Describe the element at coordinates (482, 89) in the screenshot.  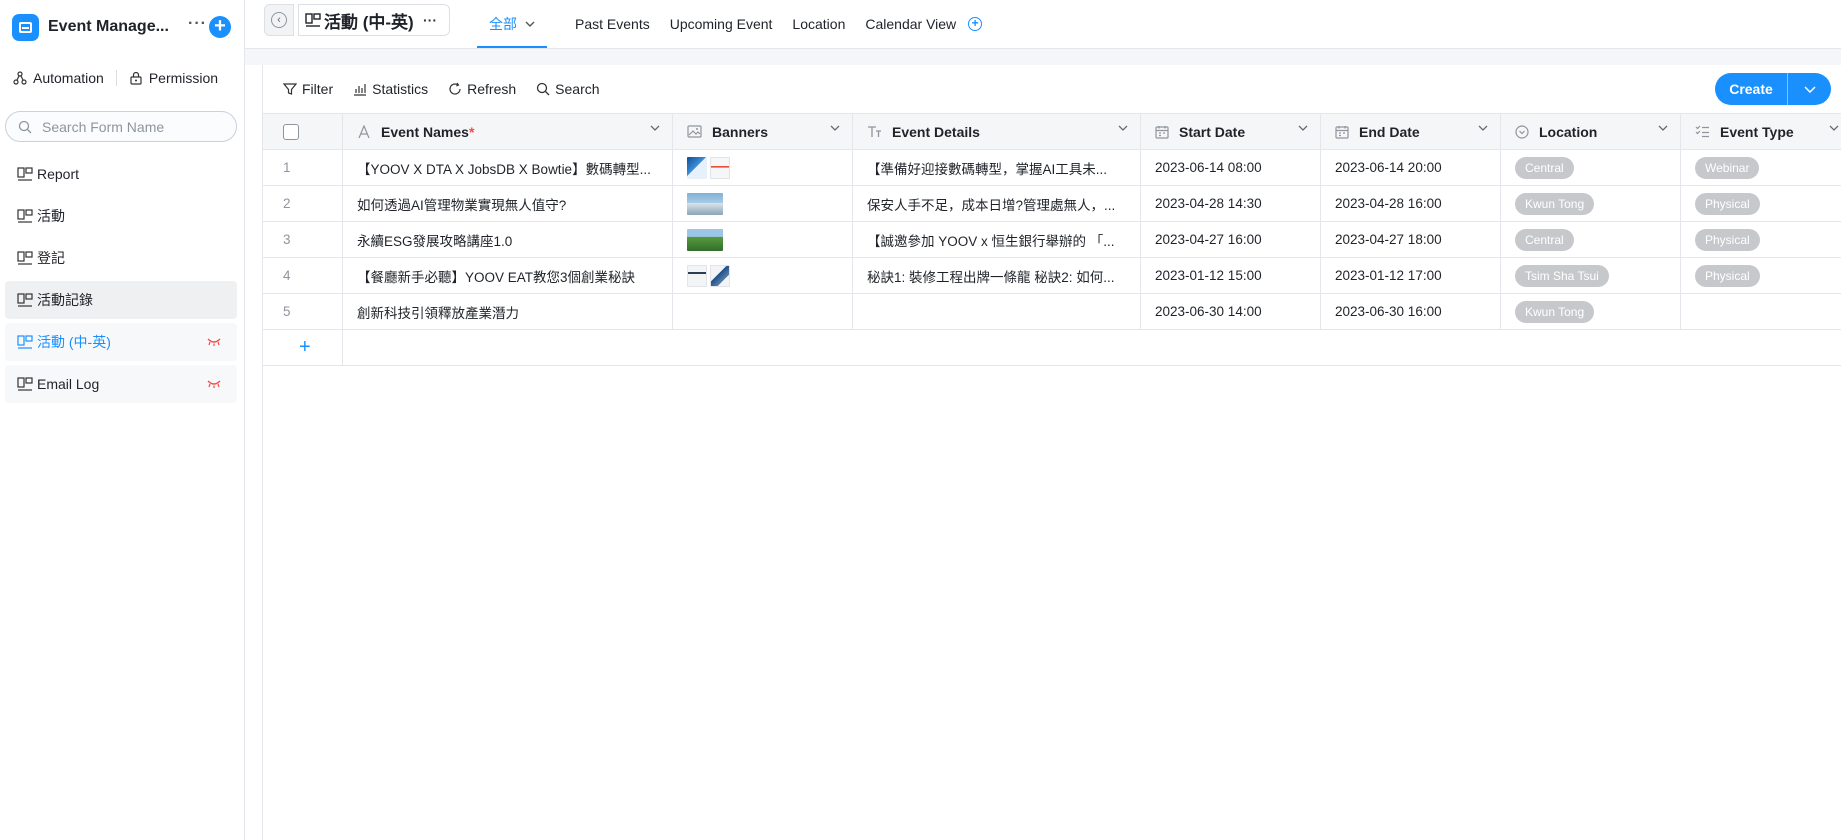
I see `refresh-button: Refresh` at that location.